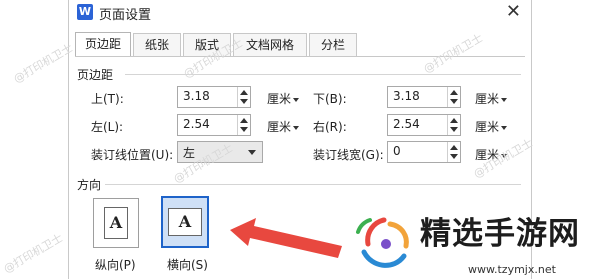 This screenshot has width=600, height=279. I want to click on left-margin-spinner: 2.54, so click(214, 125).